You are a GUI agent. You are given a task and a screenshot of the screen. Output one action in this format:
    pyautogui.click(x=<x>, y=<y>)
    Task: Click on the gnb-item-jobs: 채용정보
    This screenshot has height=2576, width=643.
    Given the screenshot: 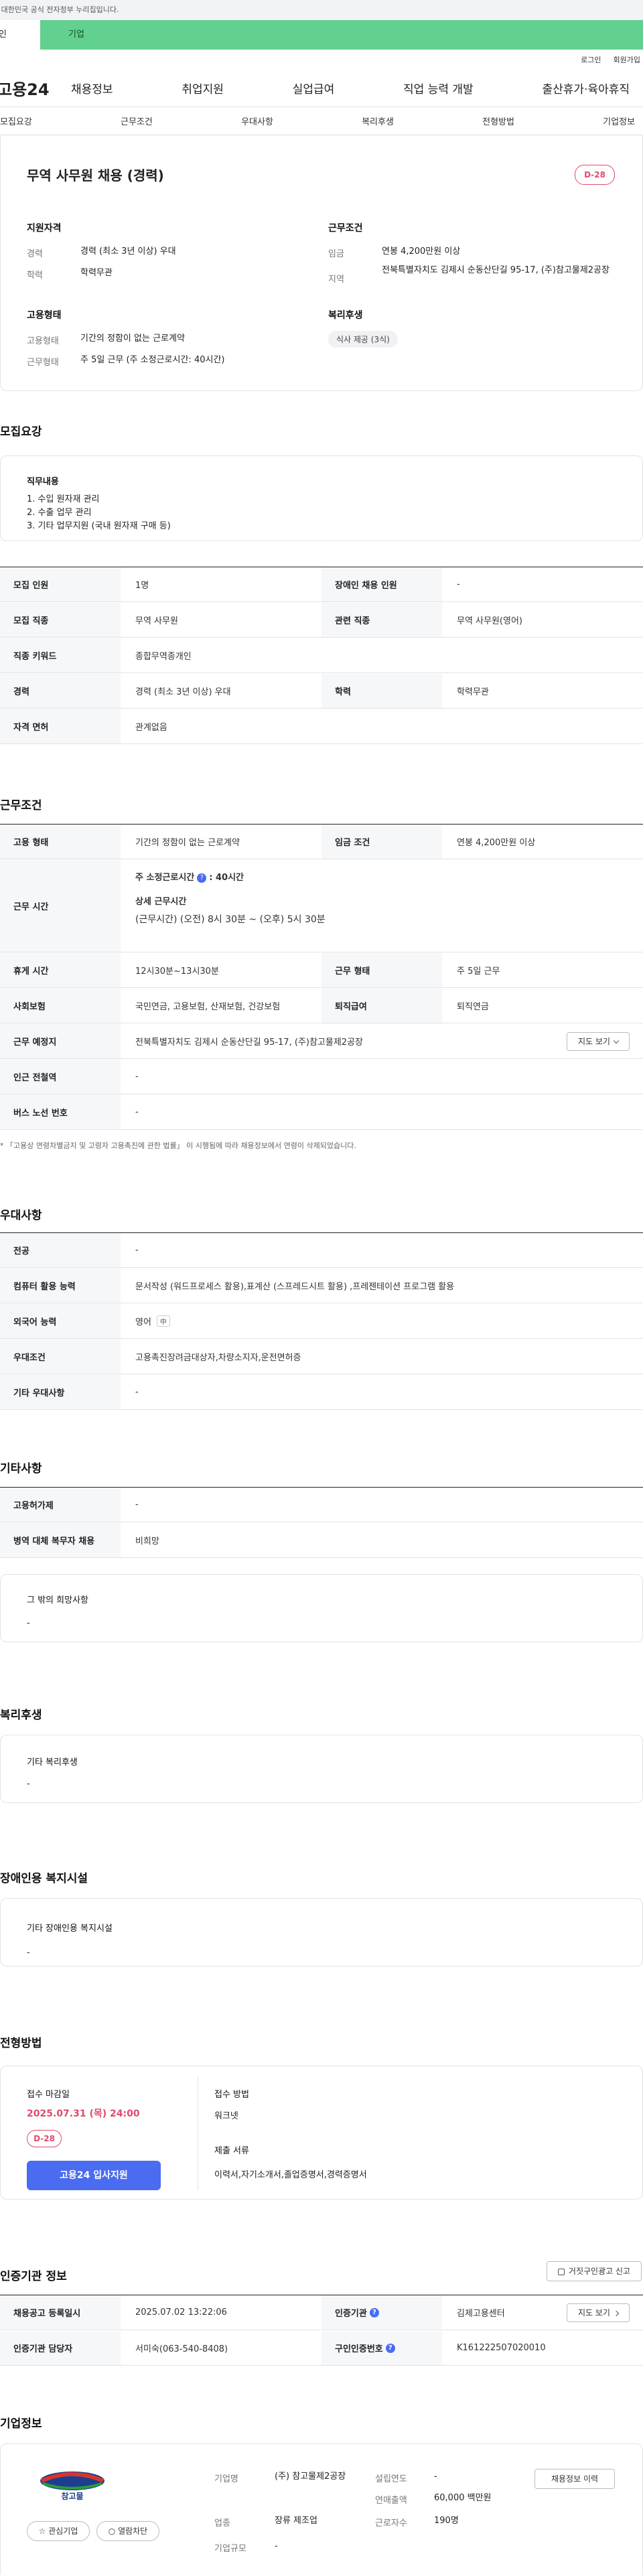 What is the action you would take?
    pyautogui.click(x=92, y=88)
    